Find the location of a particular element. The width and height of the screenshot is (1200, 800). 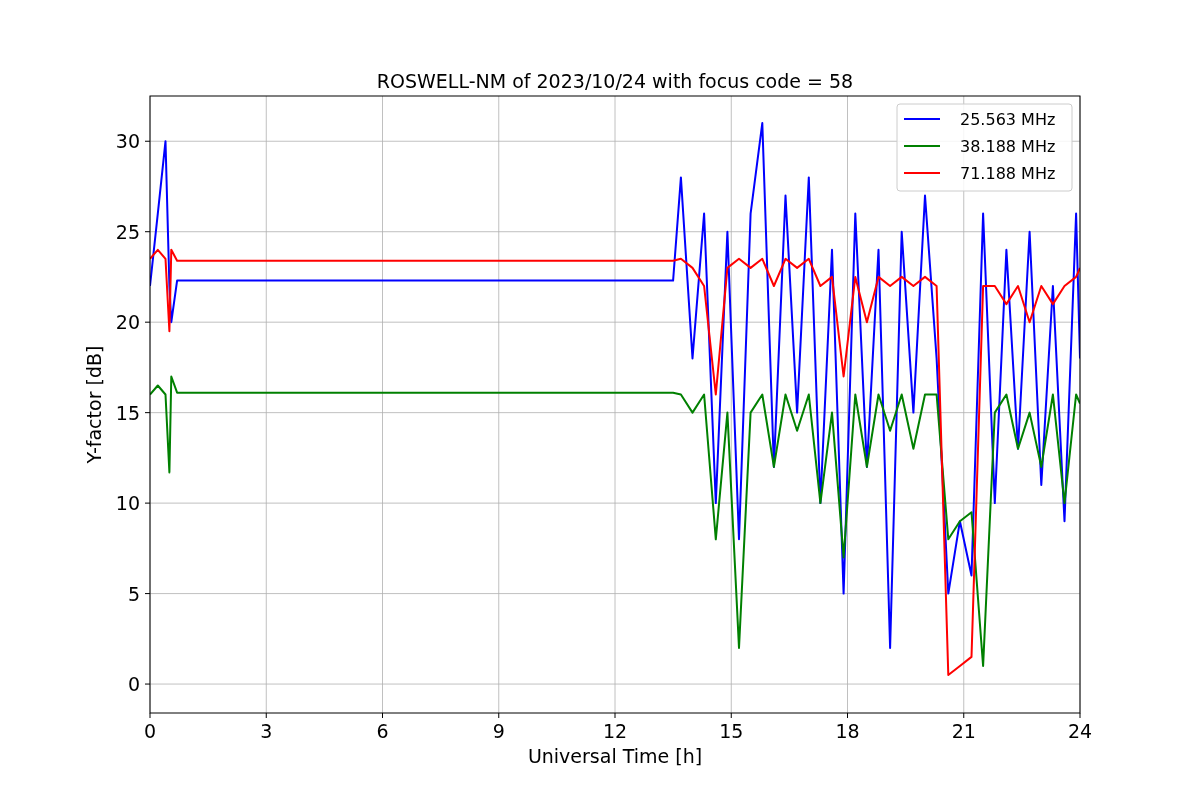

tick-label: 10 is located at coordinates (127, 503).